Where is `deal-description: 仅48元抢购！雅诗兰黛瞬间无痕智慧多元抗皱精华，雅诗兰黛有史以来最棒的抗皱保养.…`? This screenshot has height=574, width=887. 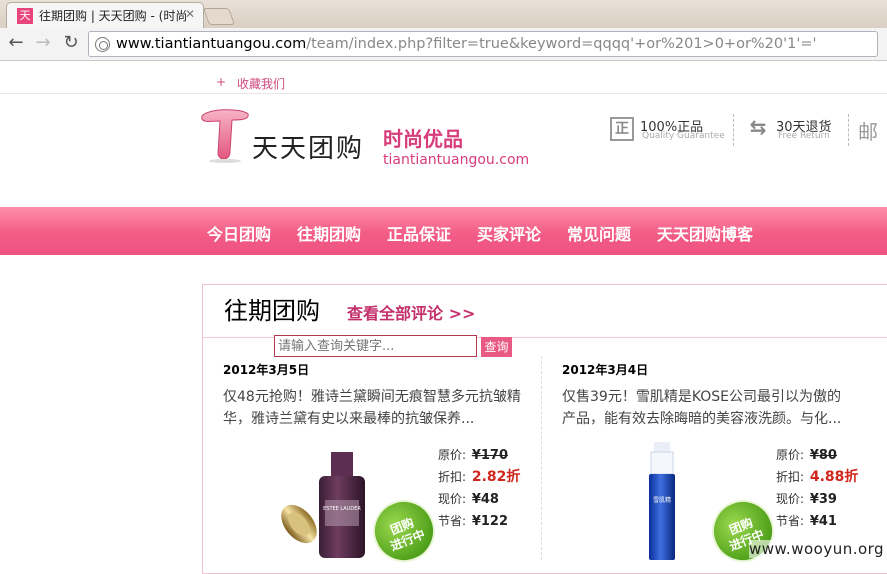
deal-description: 仅48元抢购！雅诗兰黛瞬间无痕智慧多元抗皱精华，雅诗兰黛有史以来最棒的抗皱保养.… is located at coordinates (373, 408).